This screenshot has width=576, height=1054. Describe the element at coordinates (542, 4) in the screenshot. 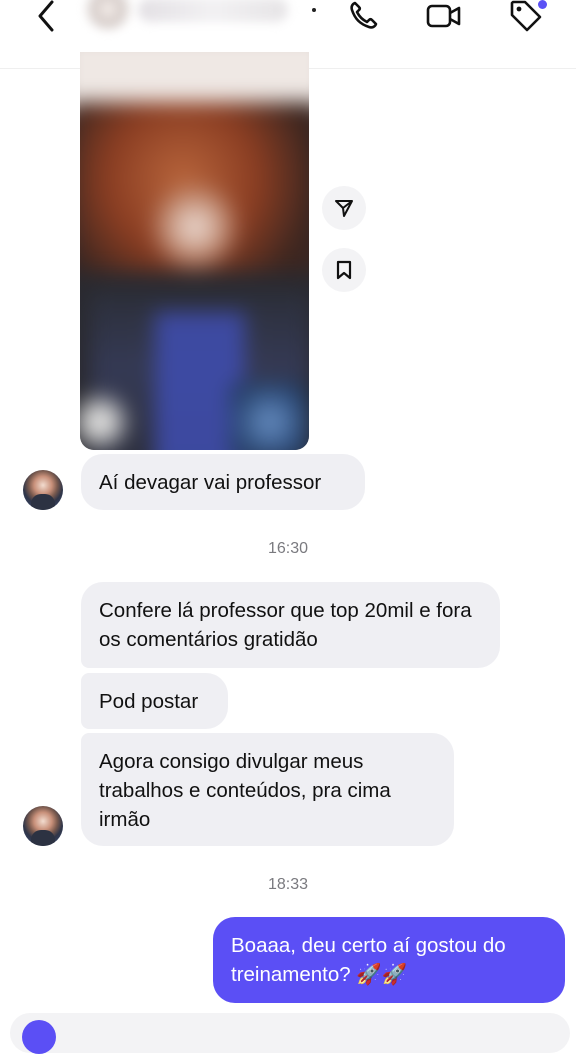

I see `notification-dot` at that location.